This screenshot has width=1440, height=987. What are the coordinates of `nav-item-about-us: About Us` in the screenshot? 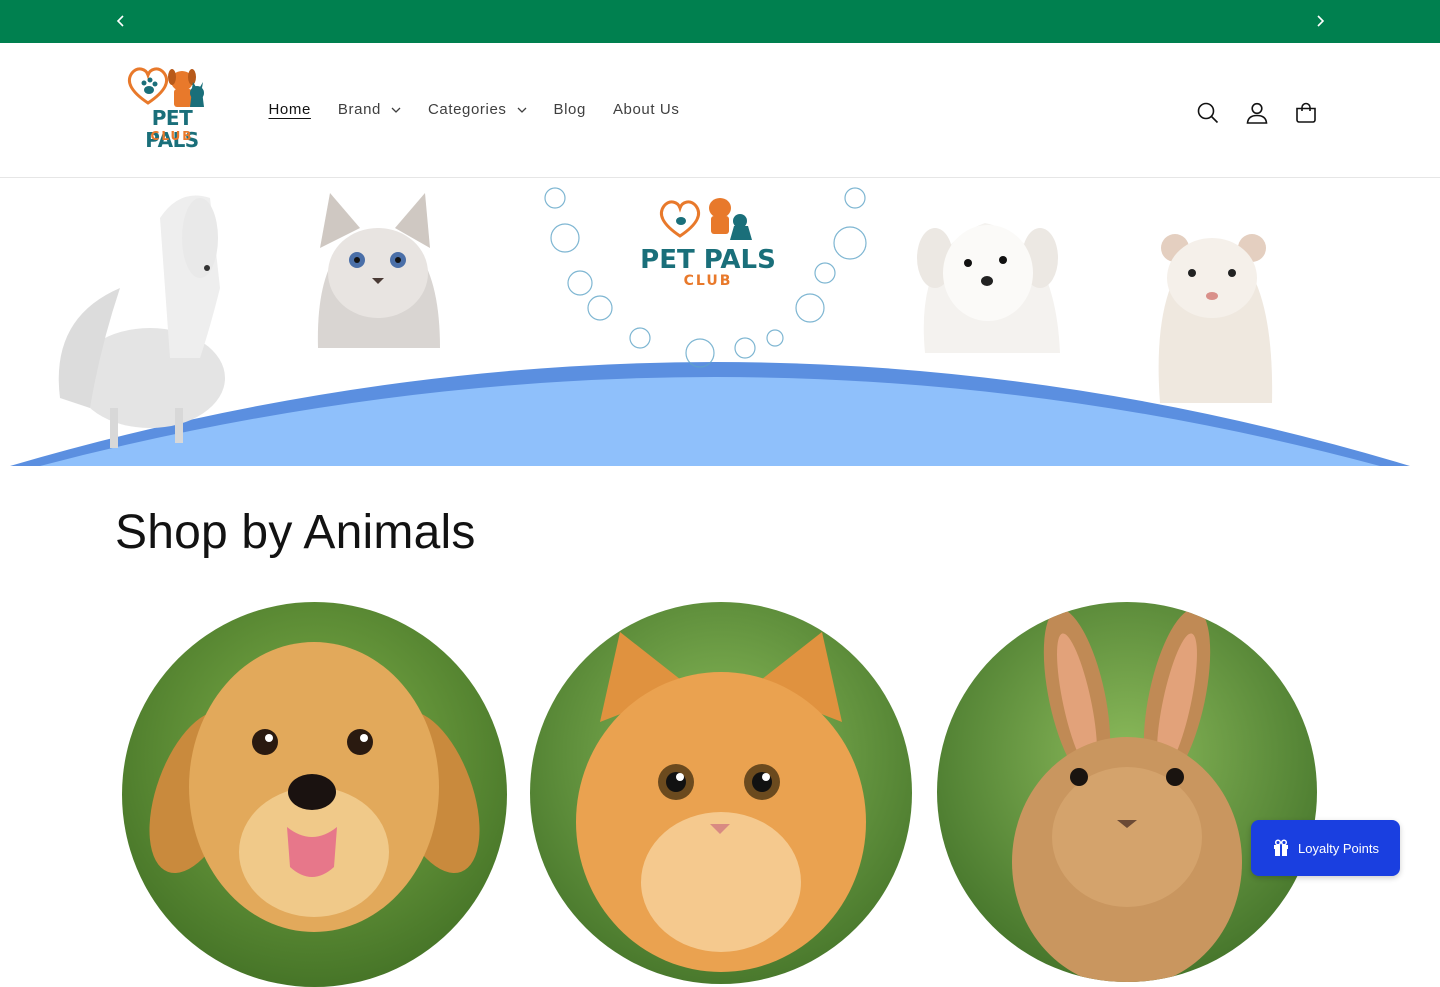 It's located at (646, 110).